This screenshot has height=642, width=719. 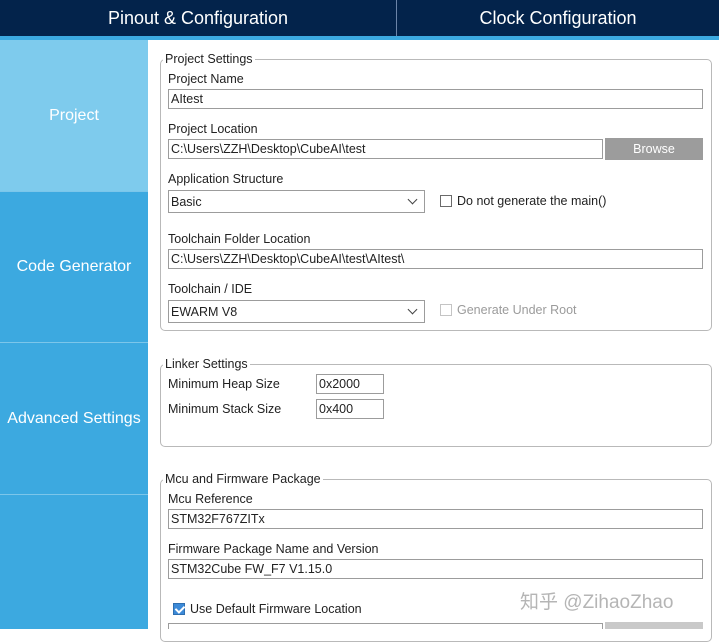 What do you see at coordinates (74, 419) in the screenshot?
I see `sidebar-item-advanced-settings: Advanced Settings` at bounding box center [74, 419].